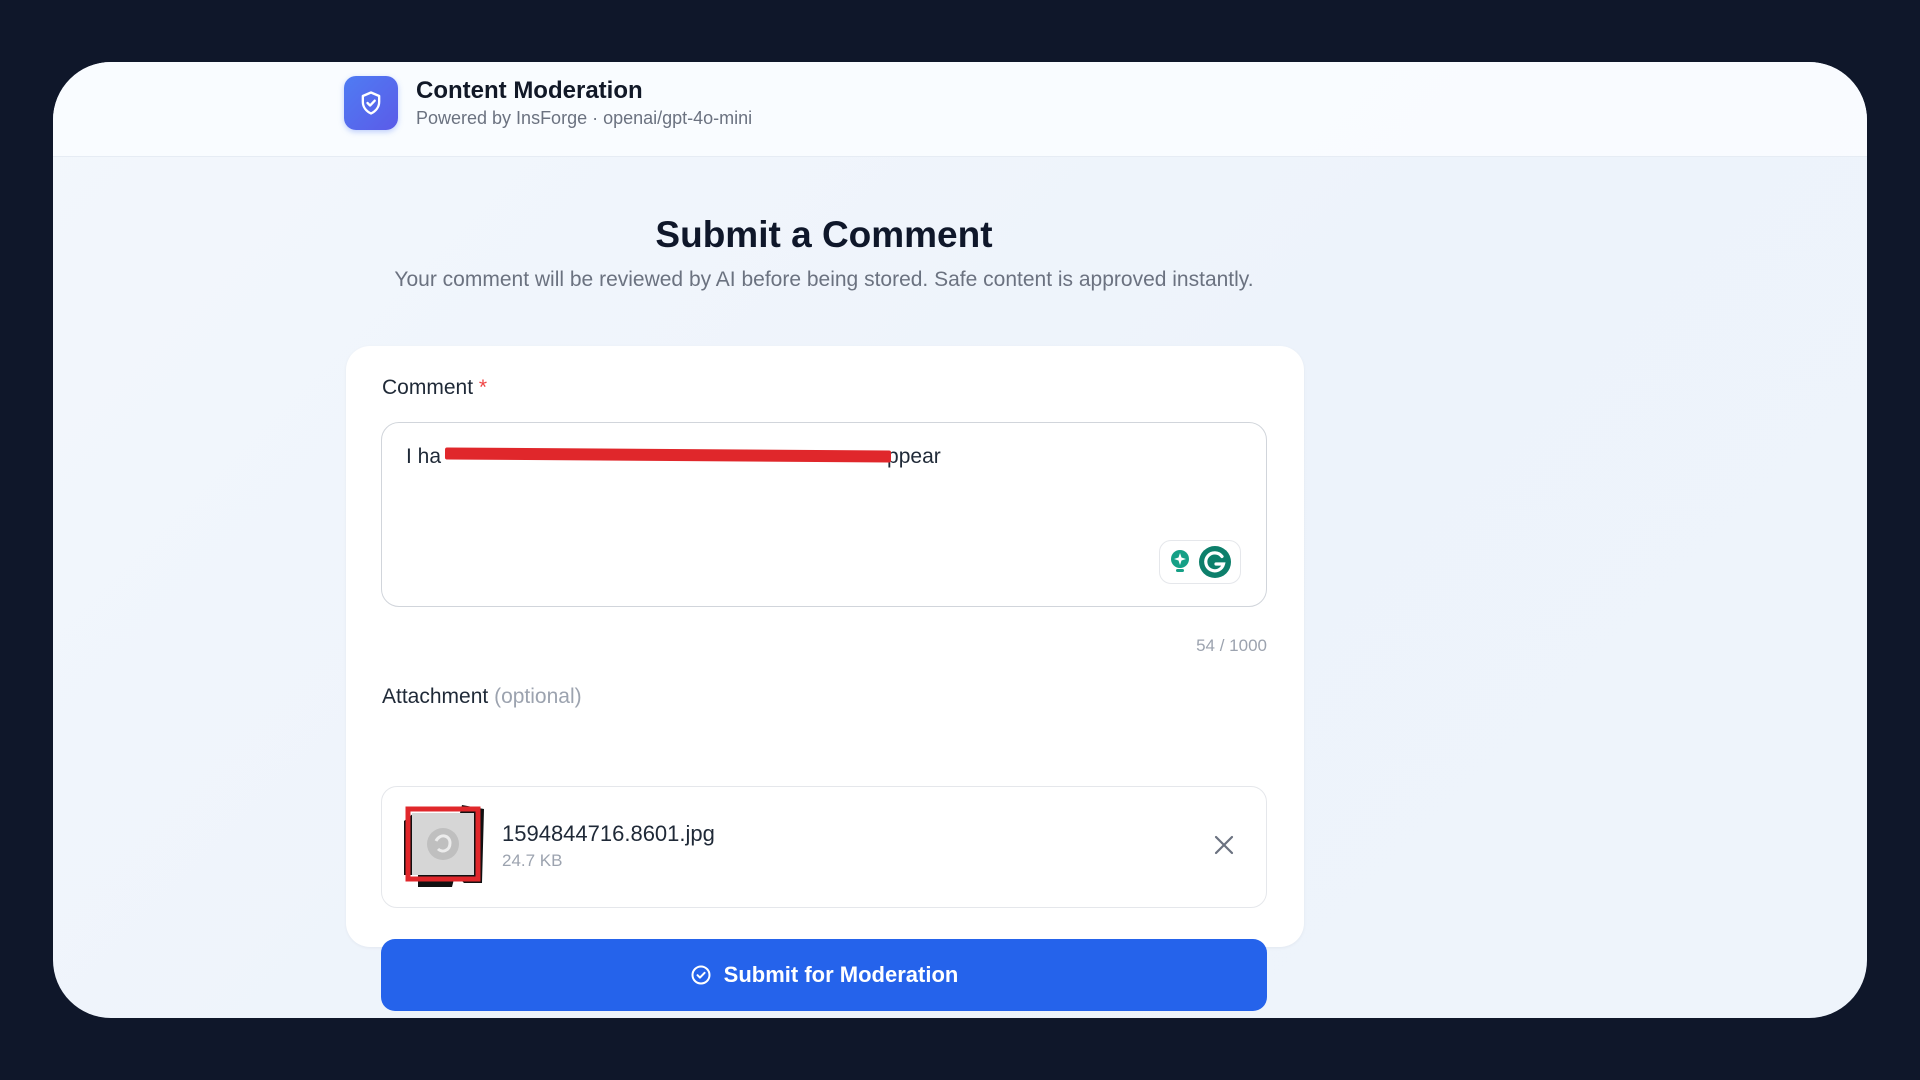 This screenshot has height=1080, width=1920. I want to click on comment-text-end: ppear, so click(914, 456).